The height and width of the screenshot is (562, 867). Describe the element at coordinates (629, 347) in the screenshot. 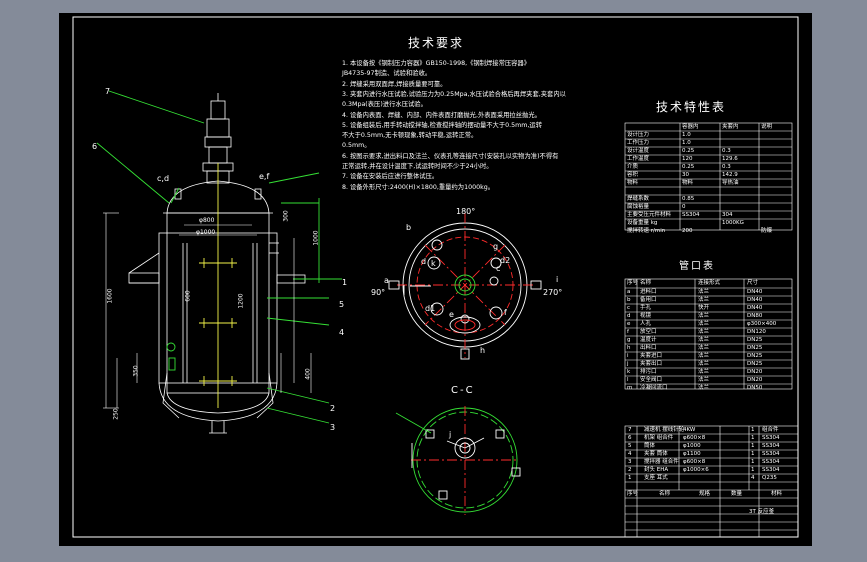

I see `nozzle-cell: h` at that location.